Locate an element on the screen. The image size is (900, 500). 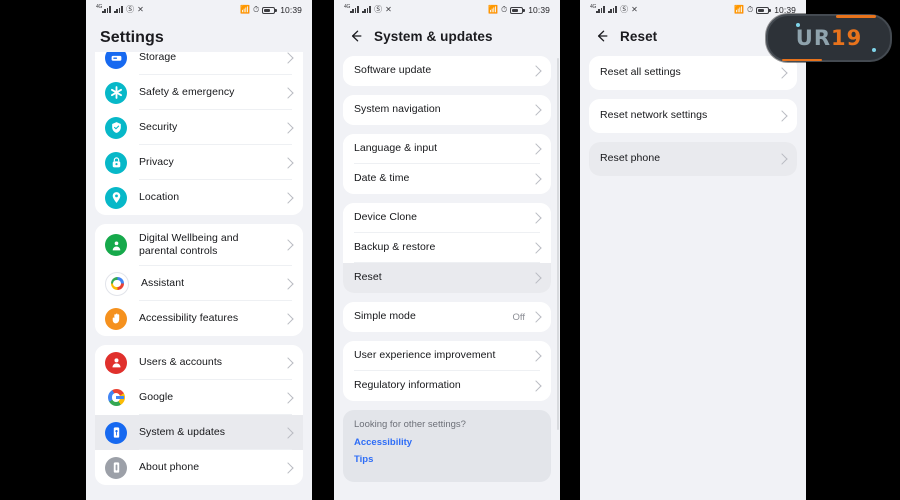
watermark-bar-top is located at coordinates (856, 16).